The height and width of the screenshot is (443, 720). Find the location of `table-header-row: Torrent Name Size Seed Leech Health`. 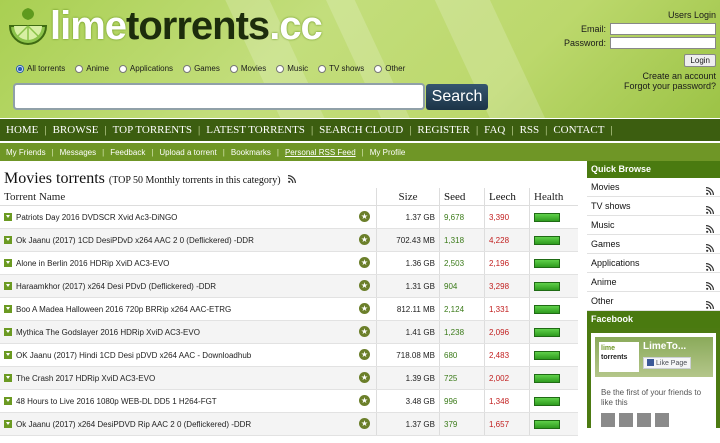

table-header-row: Torrent Name Size Seed Leech Health is located at coordinates (289, 197).